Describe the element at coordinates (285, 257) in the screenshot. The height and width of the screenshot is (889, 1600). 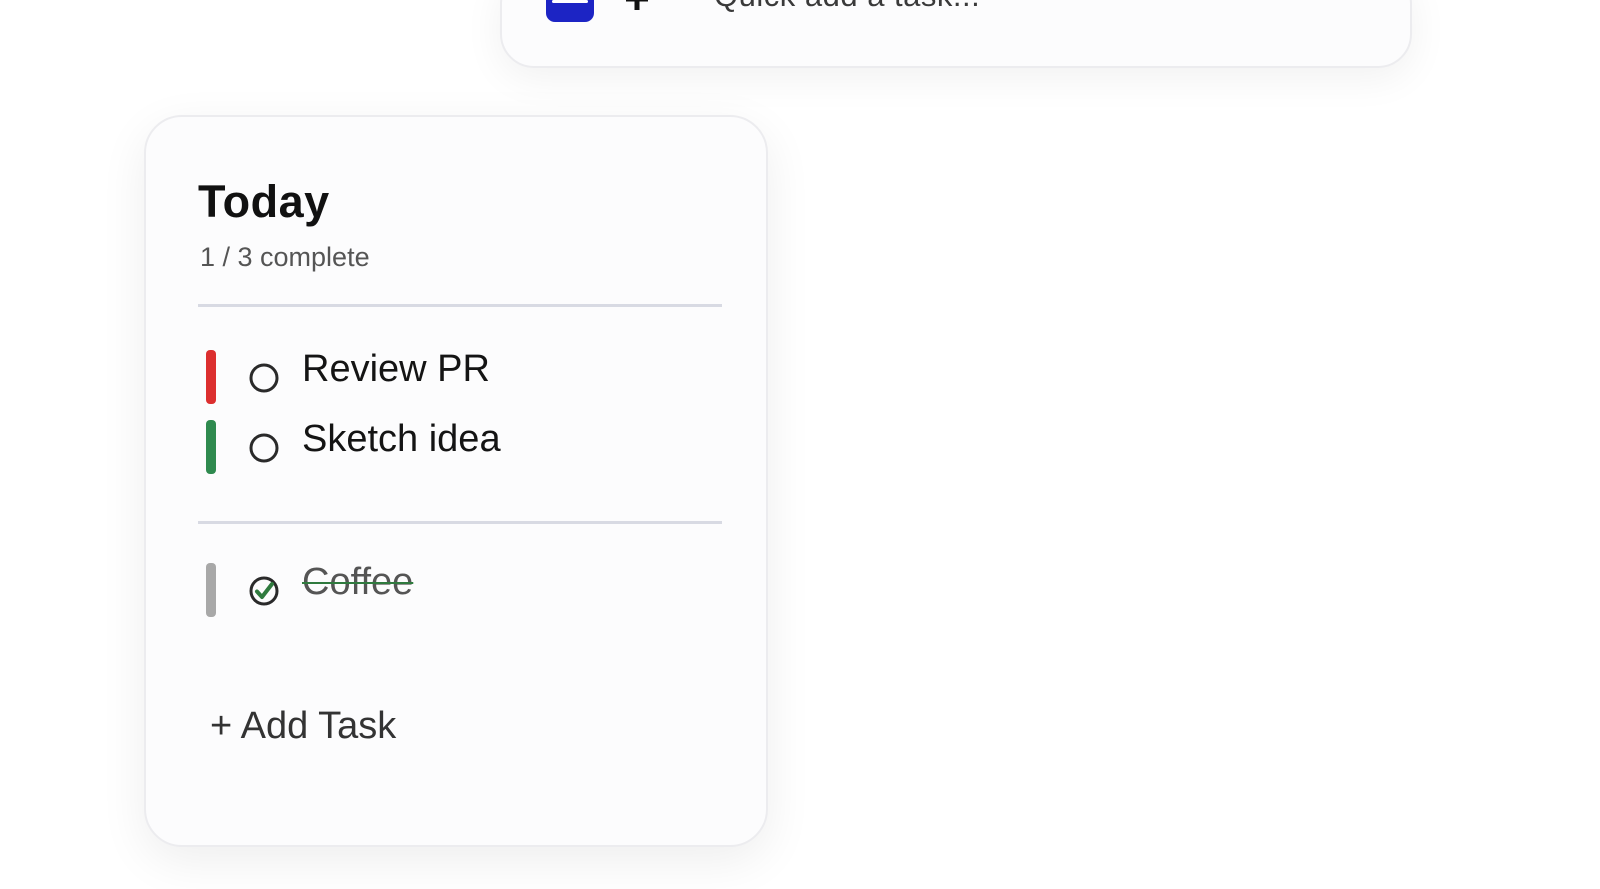
I see `progress-text: 1 / 3 complete` at that location.